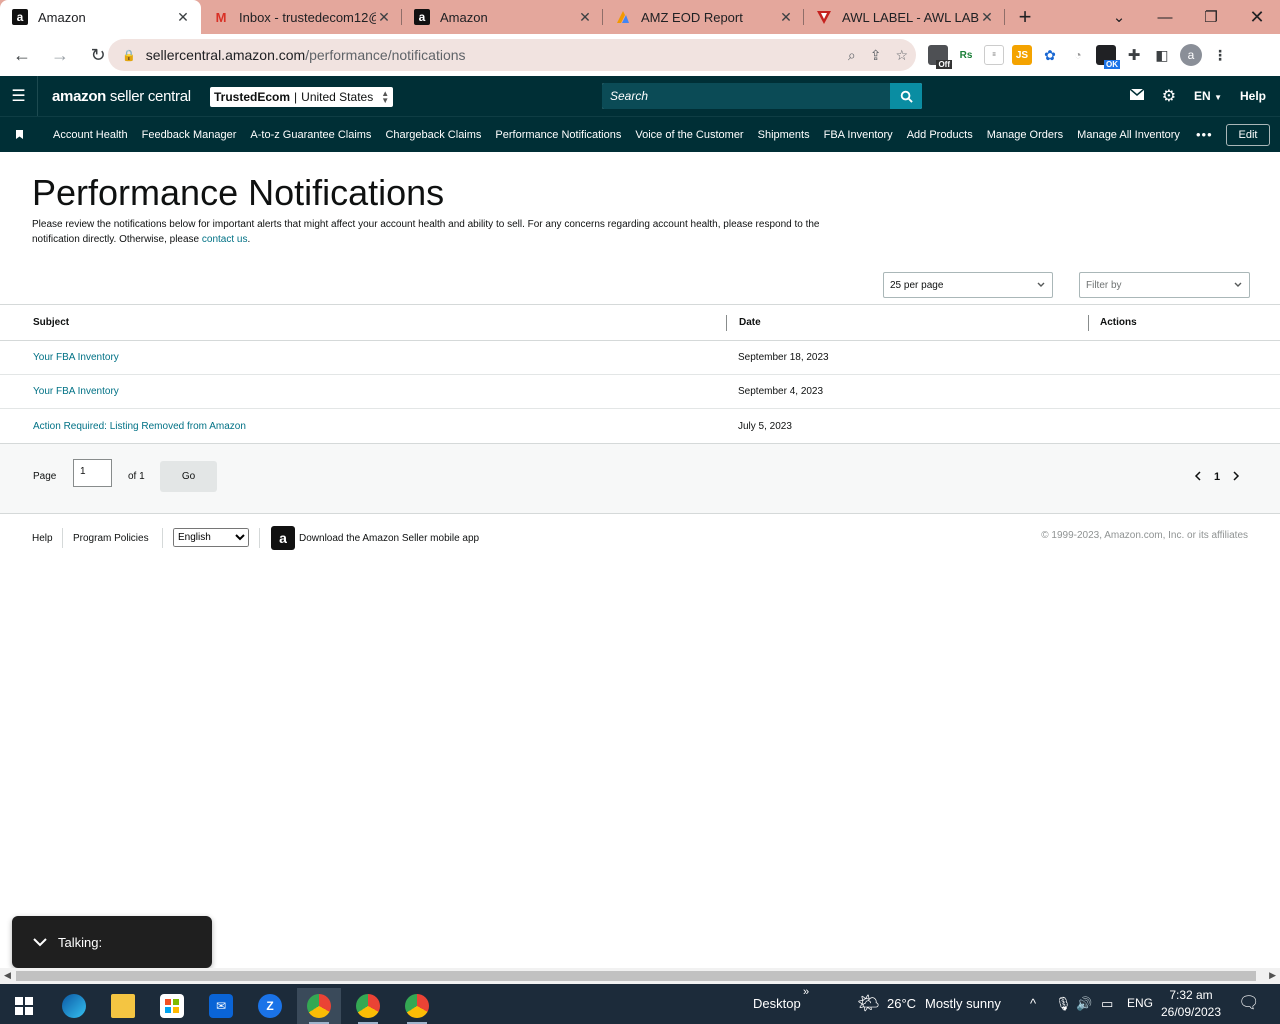  What do you see at coordinates (129, 55) in the screenshot?
I see `lock-icon: 🔒` at bounding box center [129, 55].